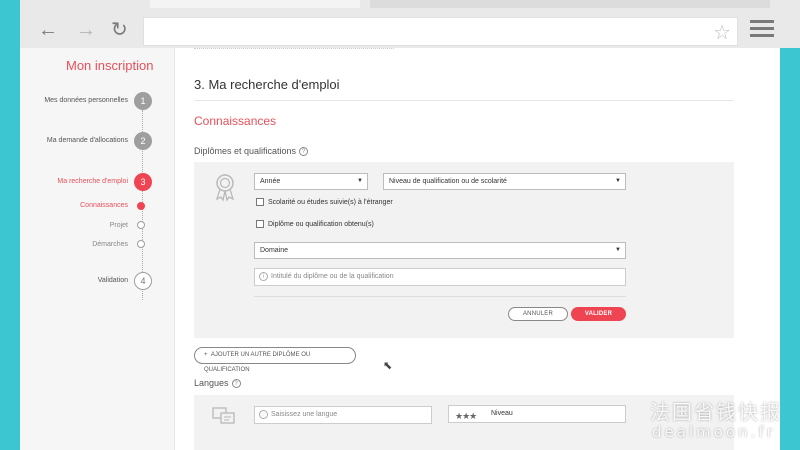  What do you see at coordinates (143, 141) in the screenshot?
I see `step-number-2: 2` at bounding box center [143, 141].